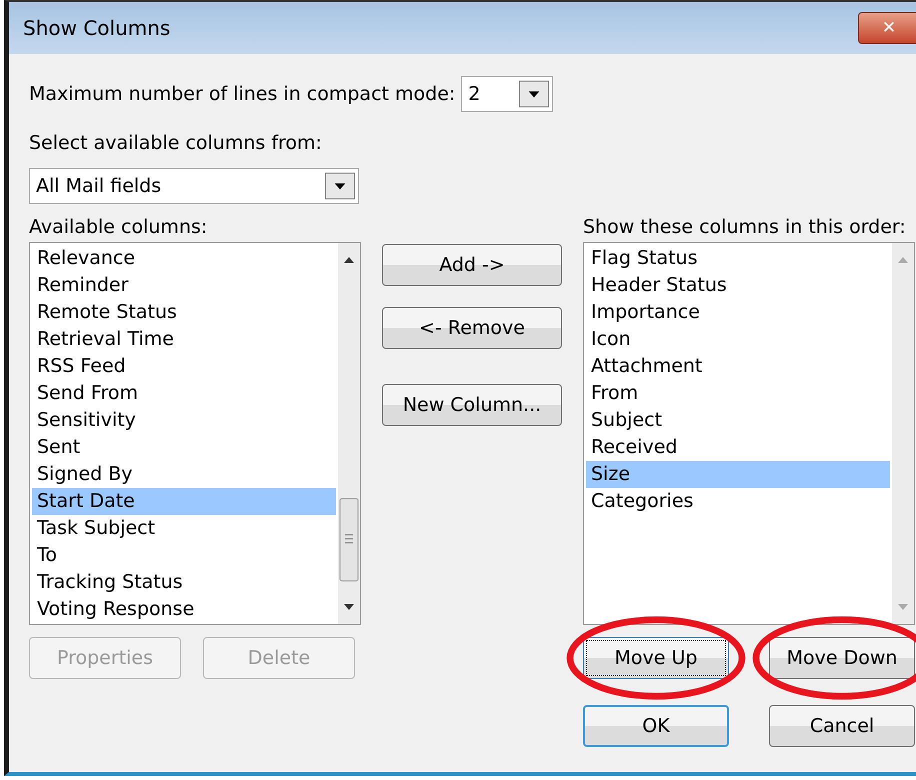  I want to click on list-item: Relevance, so click(184, 258).